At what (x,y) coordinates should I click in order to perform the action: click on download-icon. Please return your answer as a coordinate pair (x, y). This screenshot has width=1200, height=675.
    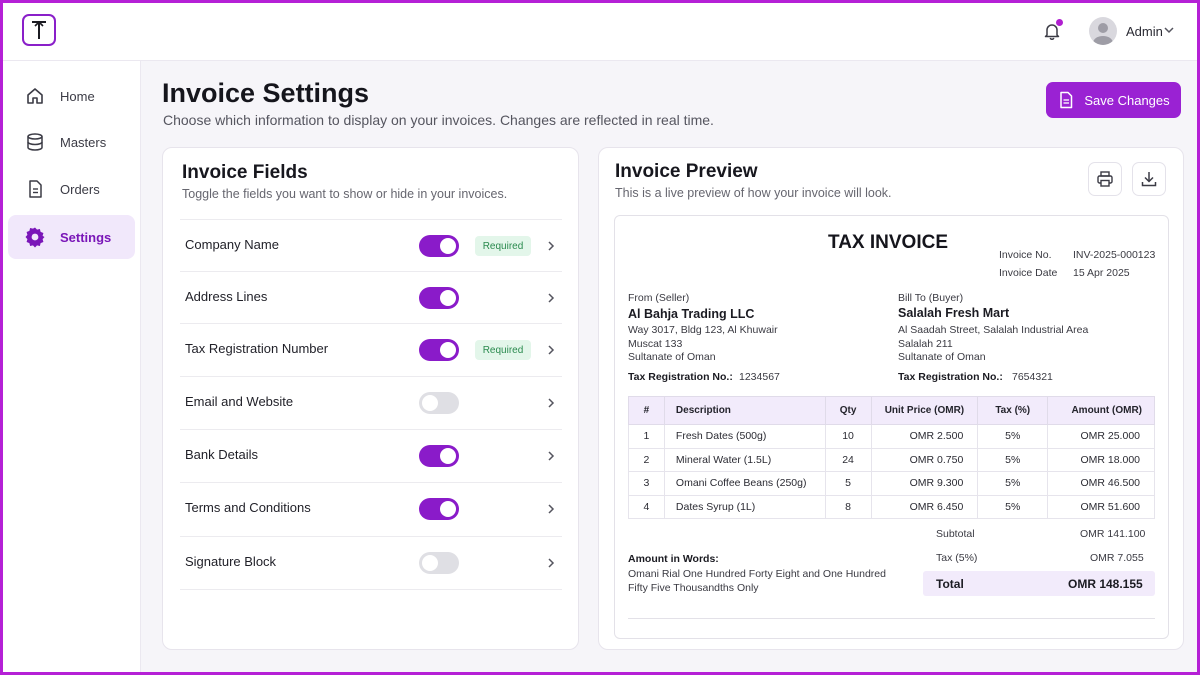
    Looking at the image, I should click on (1149, 179).